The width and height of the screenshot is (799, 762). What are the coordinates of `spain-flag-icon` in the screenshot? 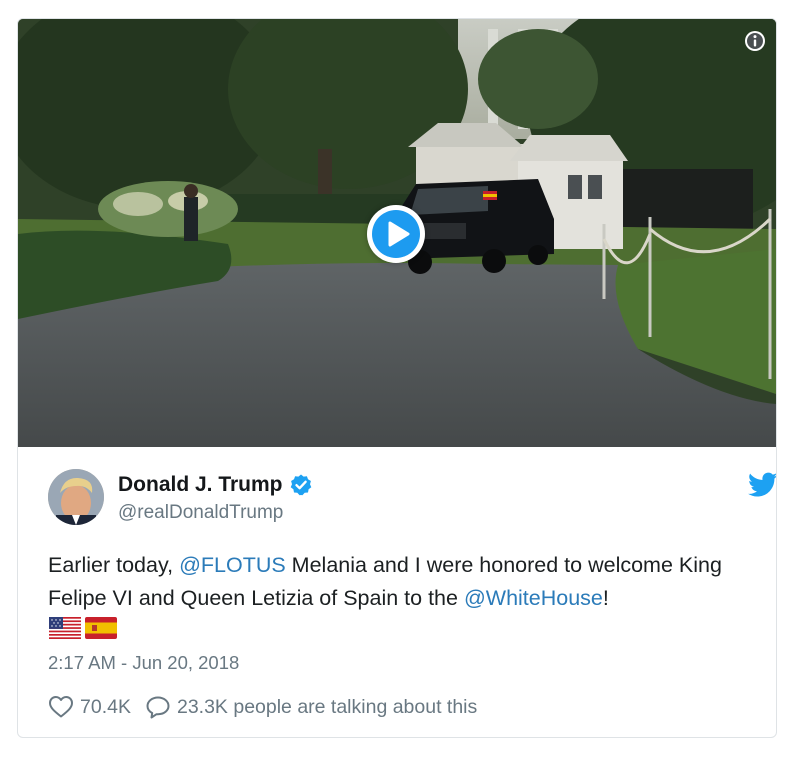 It's located at (101, 628).